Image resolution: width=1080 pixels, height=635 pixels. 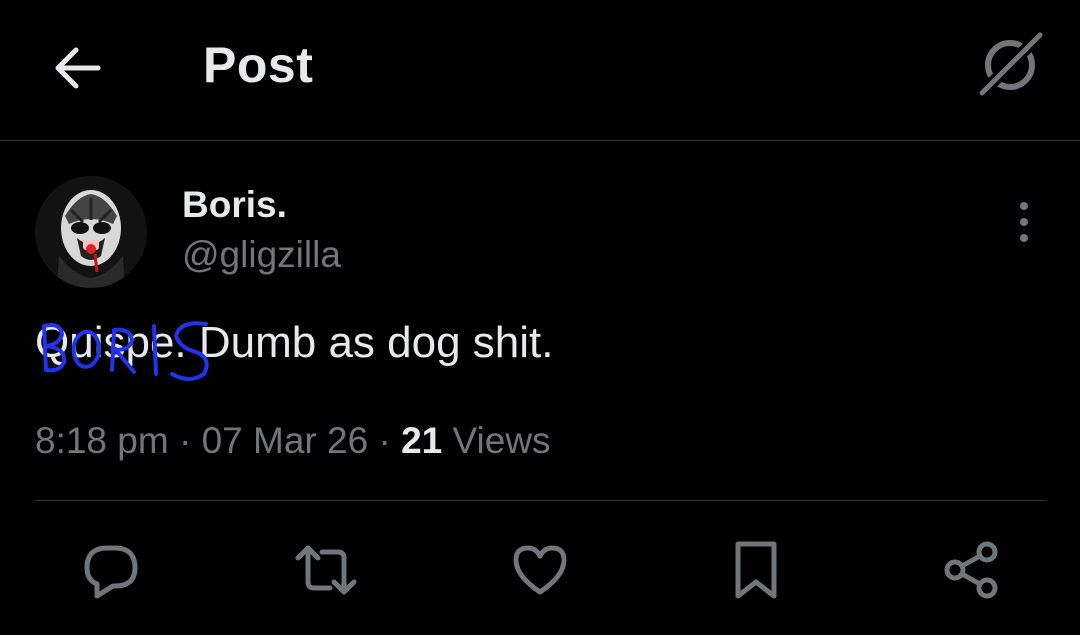 What do you see at coordinates (541, 500) in the screenshot?
I see `divider` at bounding box center [541, 500].